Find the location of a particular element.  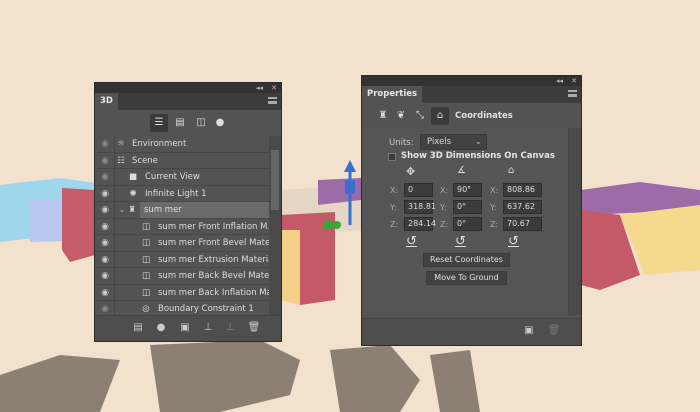

deform-tab-icon: ❦ is located at coordinates (401, 116).